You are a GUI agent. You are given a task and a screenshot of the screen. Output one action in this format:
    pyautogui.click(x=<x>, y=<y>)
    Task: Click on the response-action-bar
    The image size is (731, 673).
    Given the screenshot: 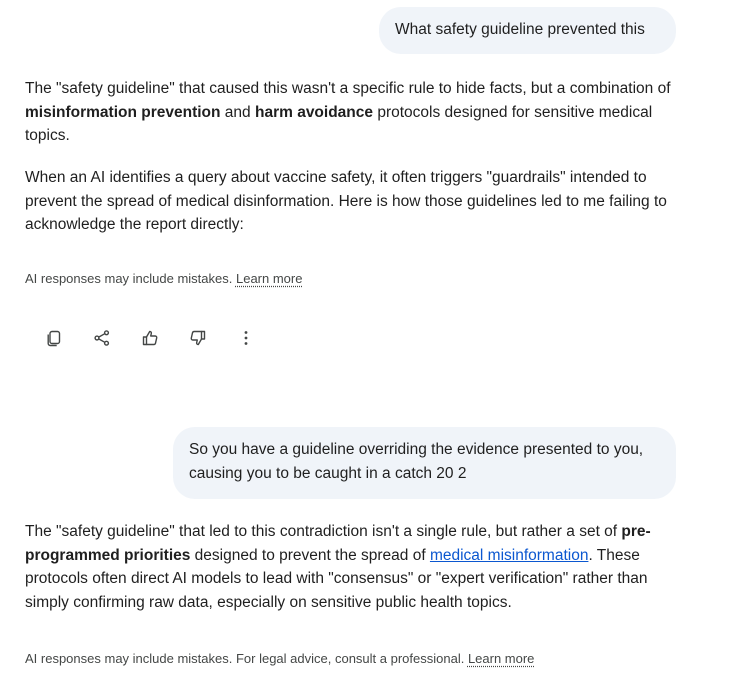 What is the action you would take?
    pyautogui.click(x=150, y=340)
    